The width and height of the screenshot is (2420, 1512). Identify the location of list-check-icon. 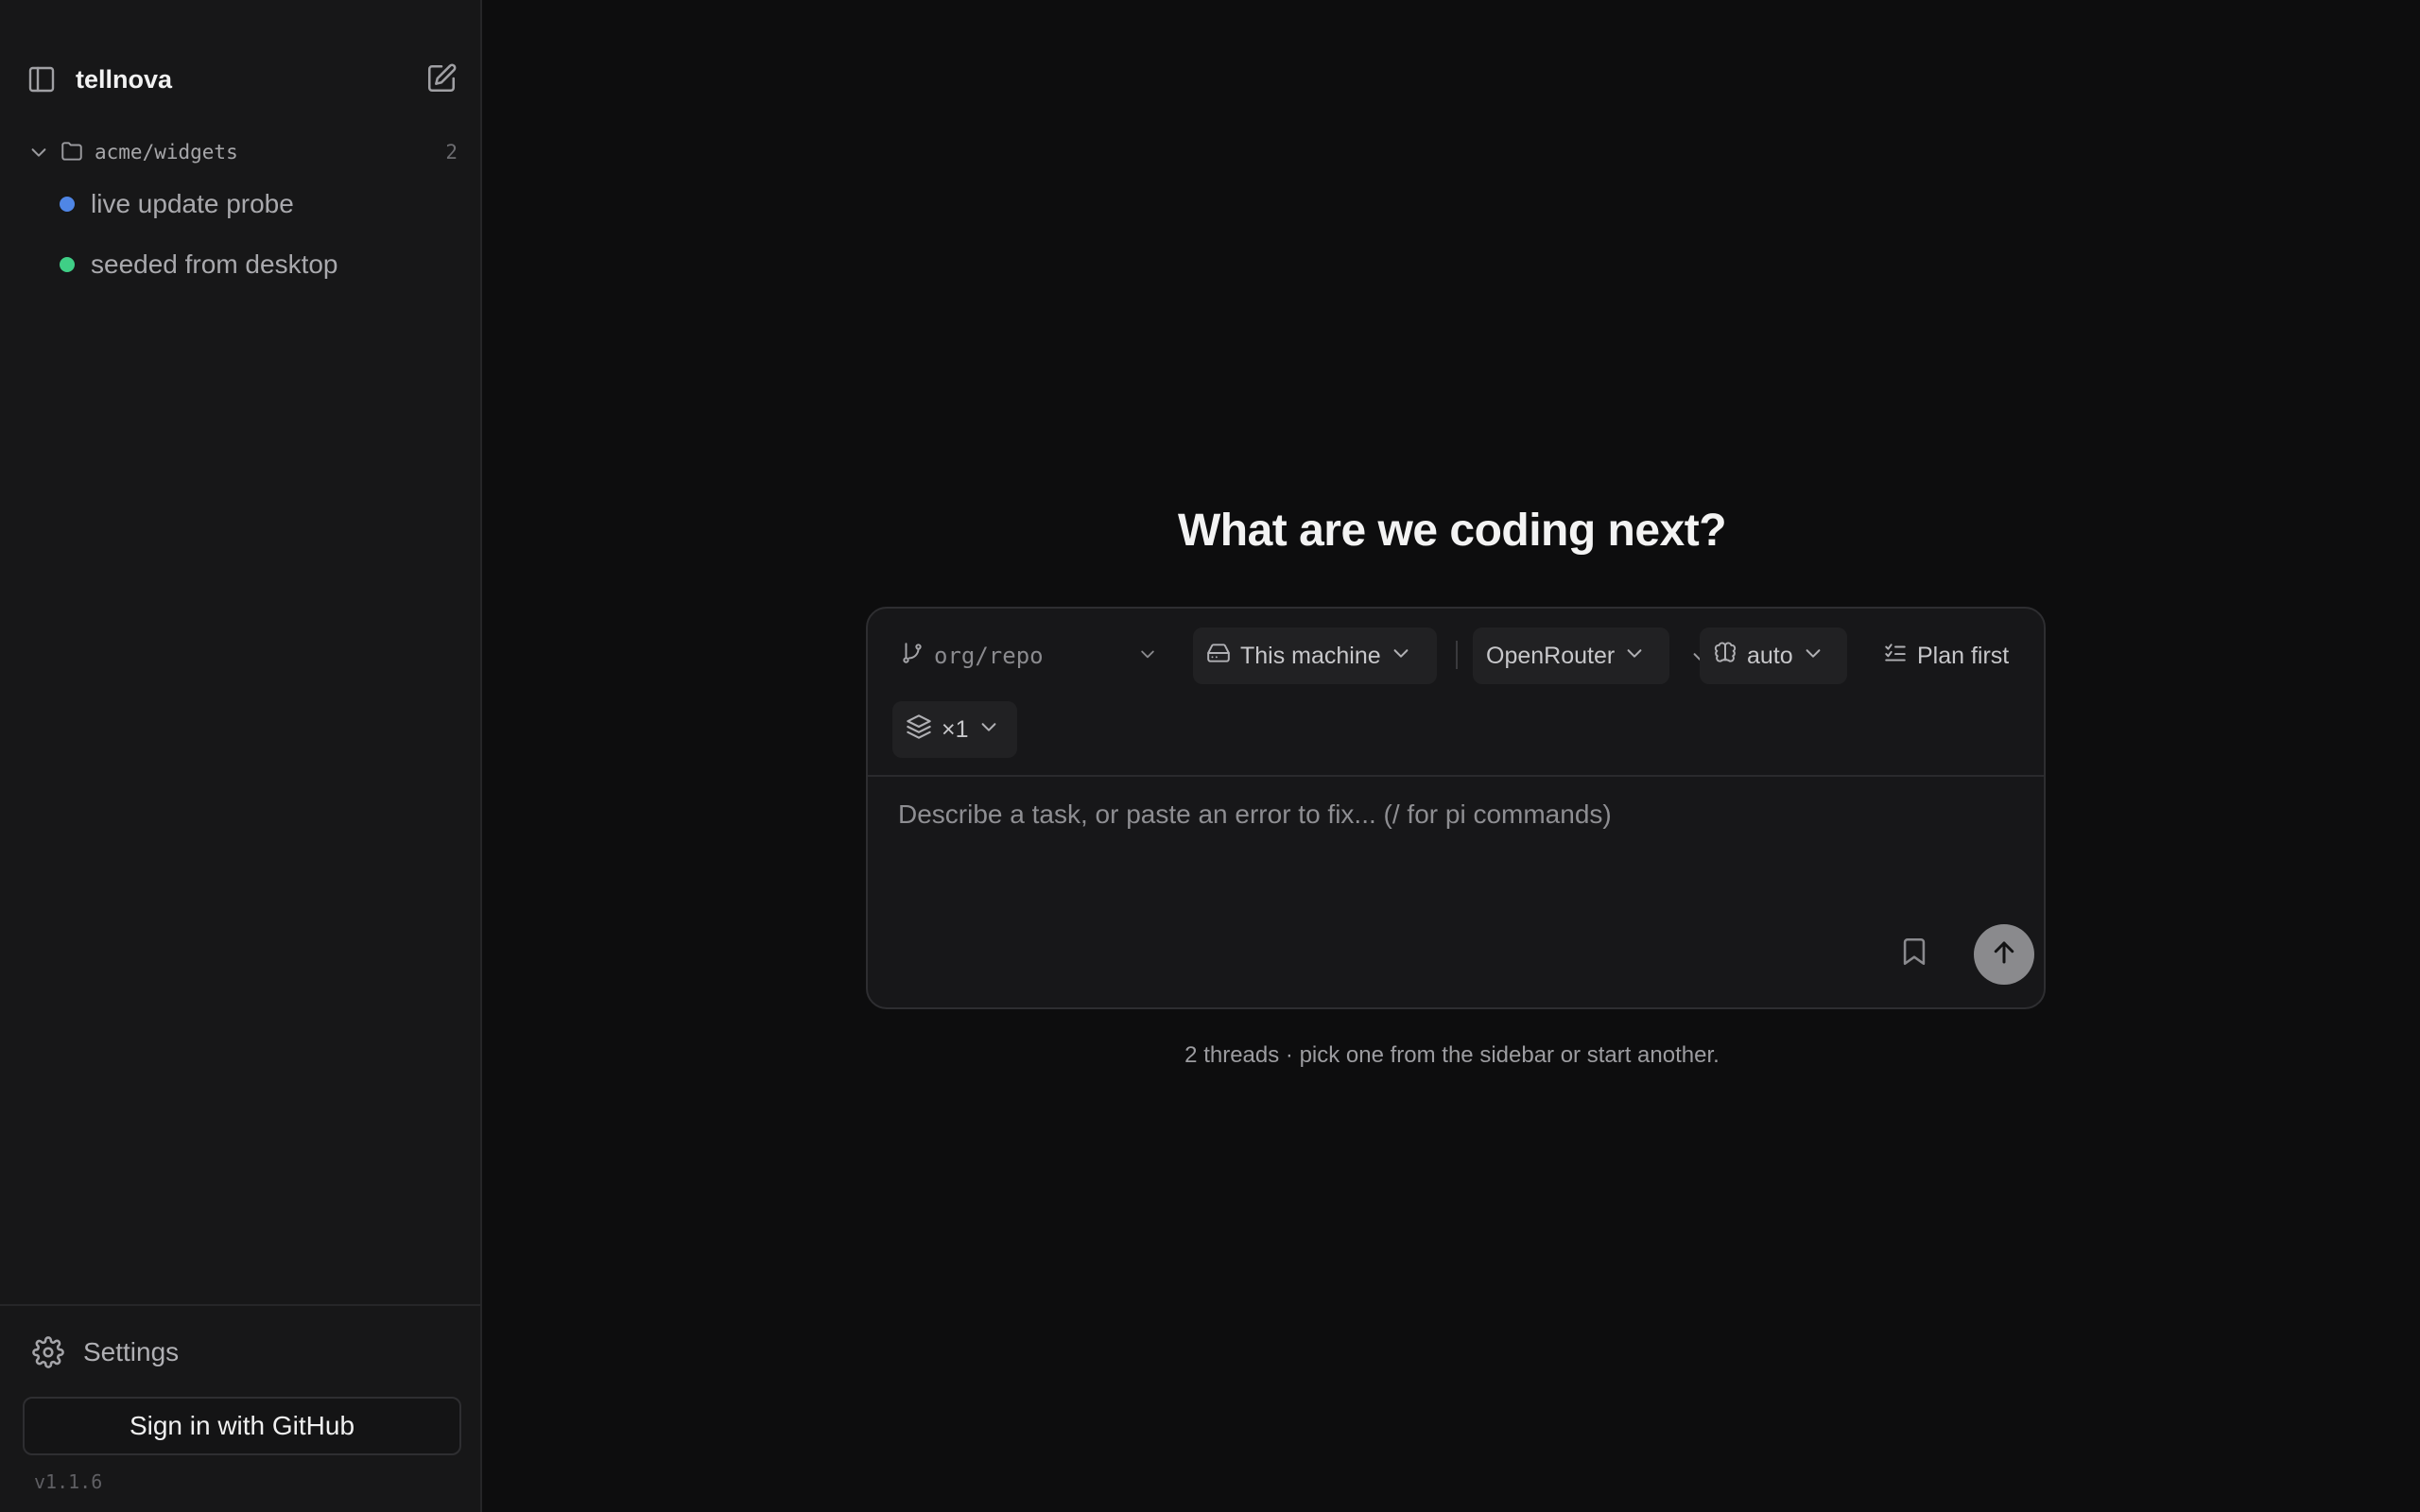
(1895, 656).